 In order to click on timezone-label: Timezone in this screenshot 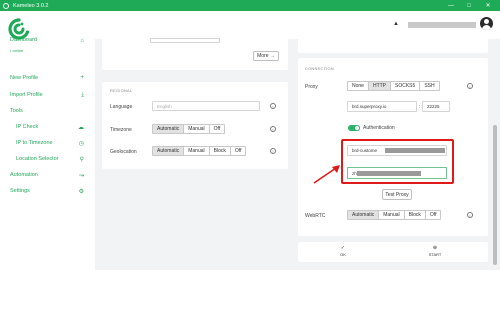, I will do `click(121, 130)`.